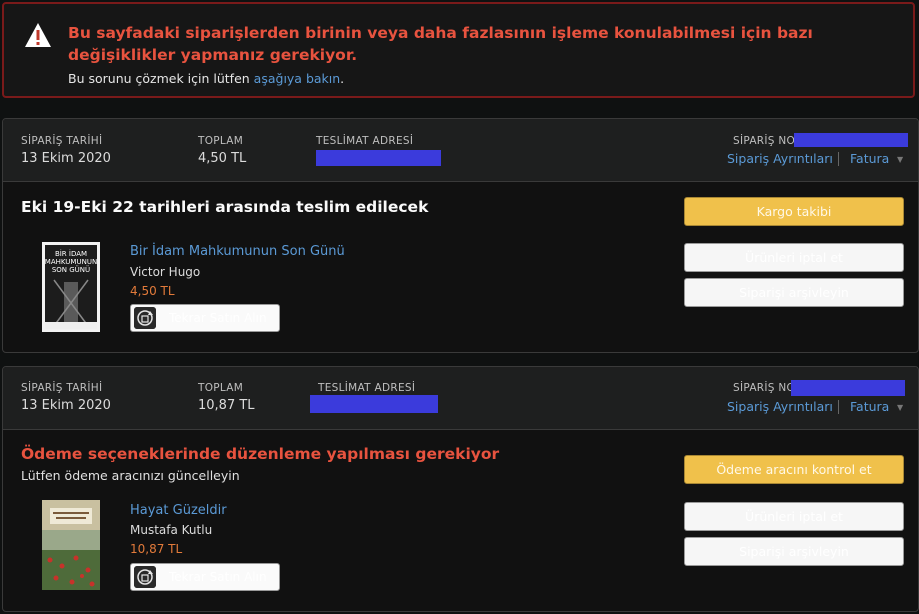 The image size is (919, 614). I want to click on track-package-button: Kargo takibi, so click(794, 211).